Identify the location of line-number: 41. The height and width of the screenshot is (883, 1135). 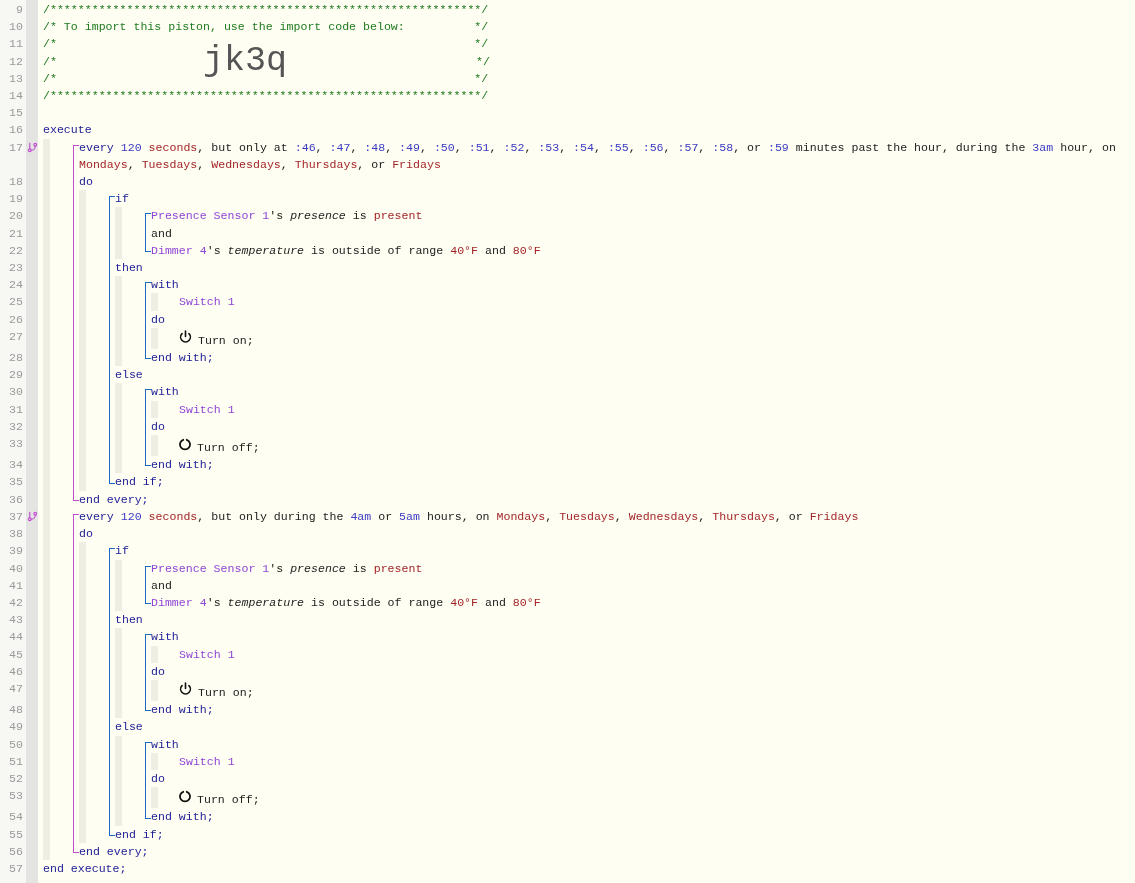
(16, 585).